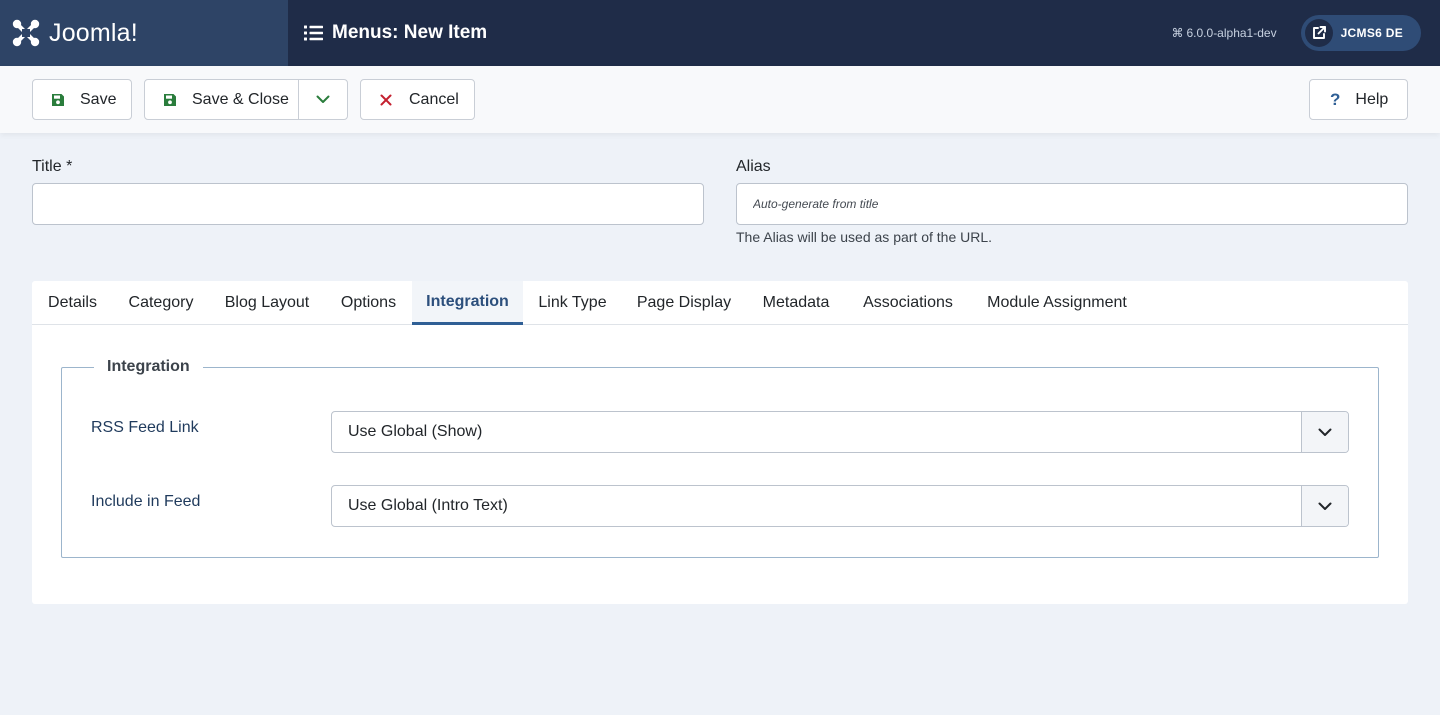 Image resolution: width=1440 pixels, height=715 pixels. I want to click on tab-metadata: Metadata, so click(796, 302).